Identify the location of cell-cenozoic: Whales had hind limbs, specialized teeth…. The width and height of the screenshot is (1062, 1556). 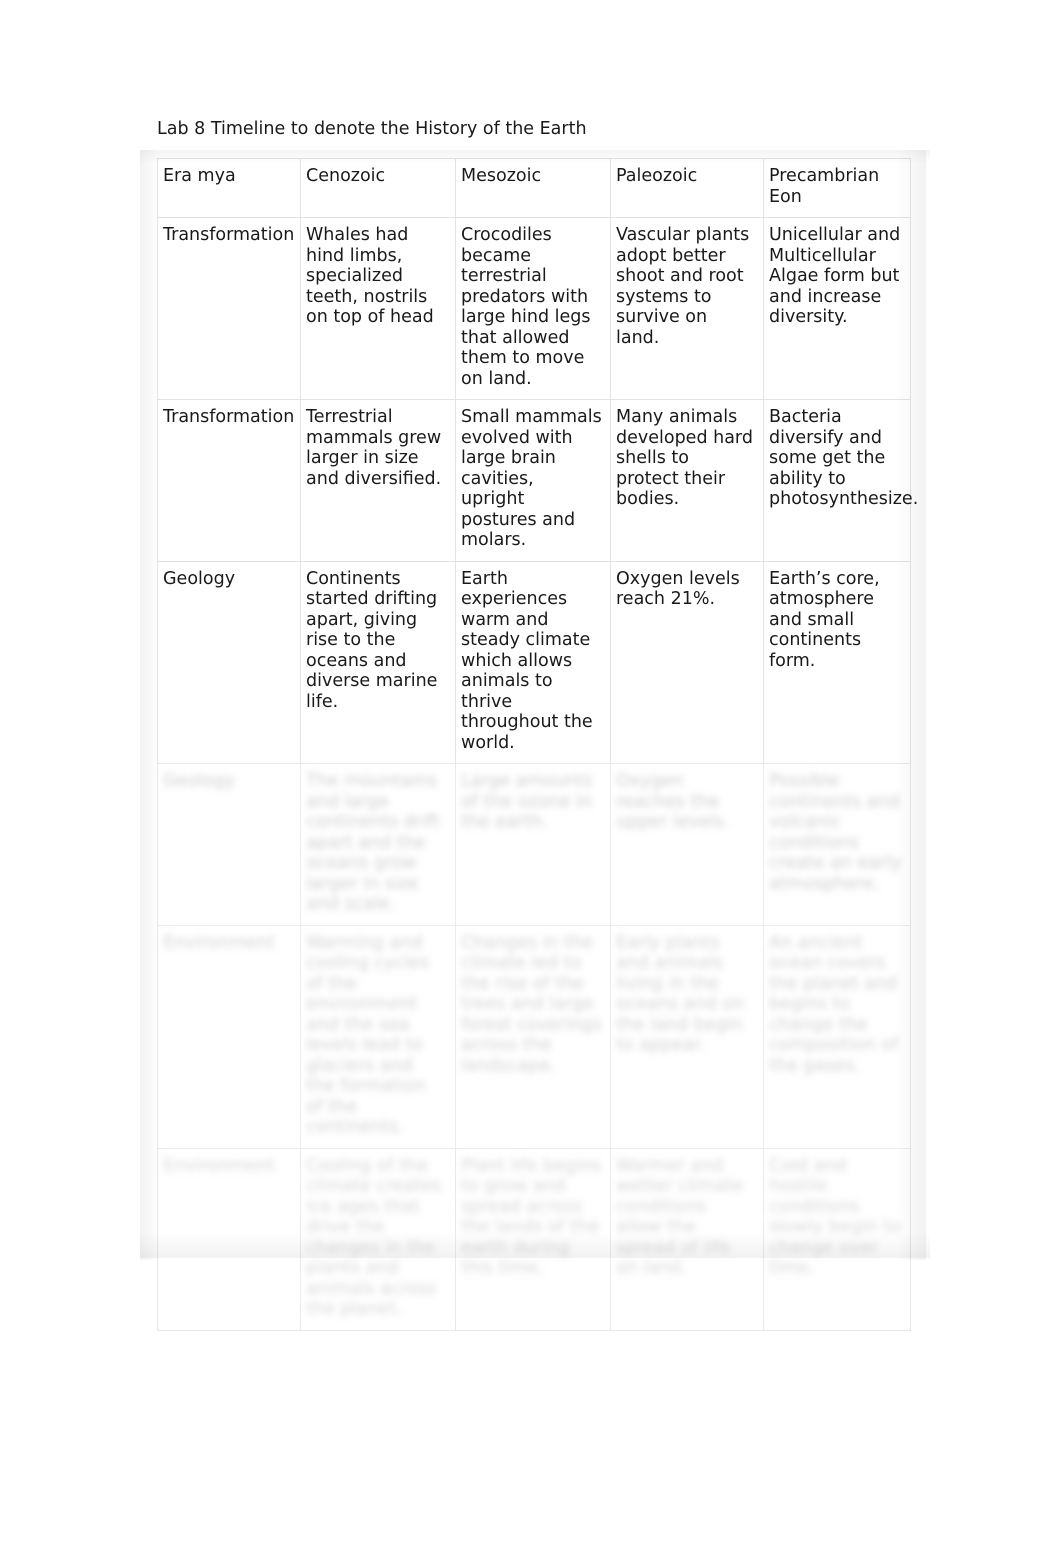
(378, 308).